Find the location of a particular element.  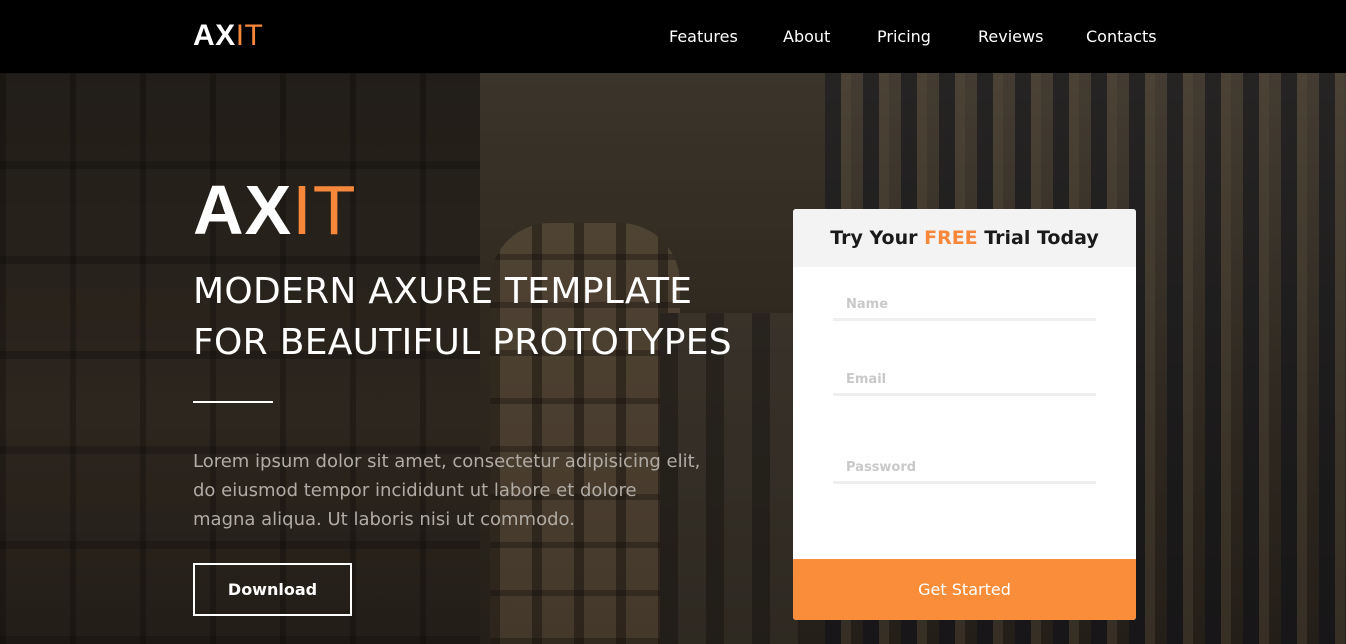

hero-headline-line1: MODERN AXURE TEMPLATE is located at coordinates (443, 291).